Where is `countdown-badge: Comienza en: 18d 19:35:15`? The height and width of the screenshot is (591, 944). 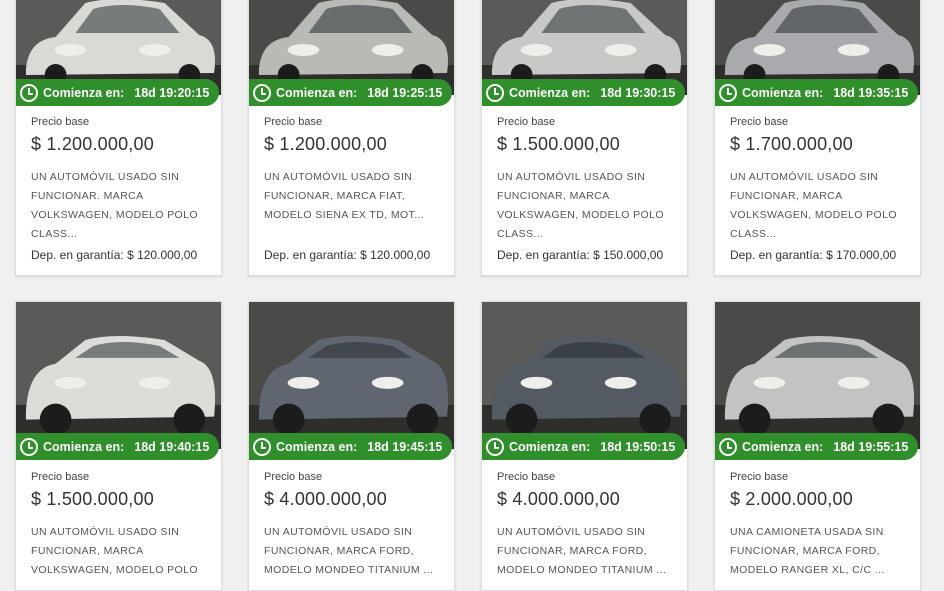
countdown-badge: Comienza en: 18d 19:35:15 is located at coordinates (817, 92).